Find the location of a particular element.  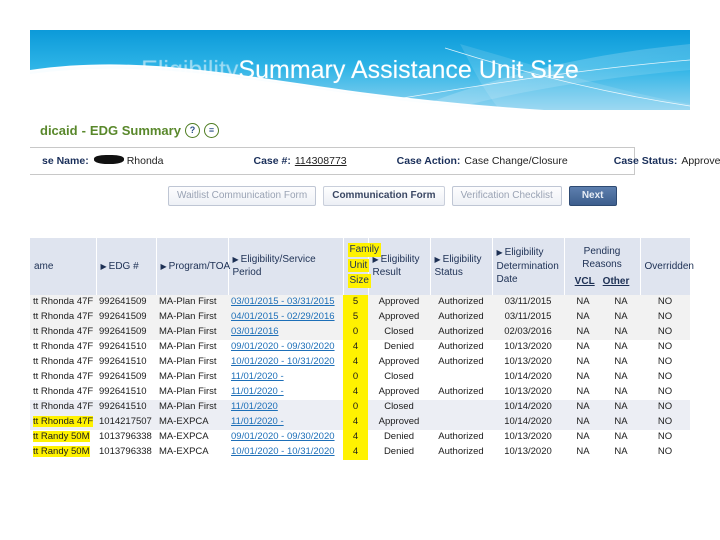

column-header-pending-line1: Pending is located at coordinates (602, 251).